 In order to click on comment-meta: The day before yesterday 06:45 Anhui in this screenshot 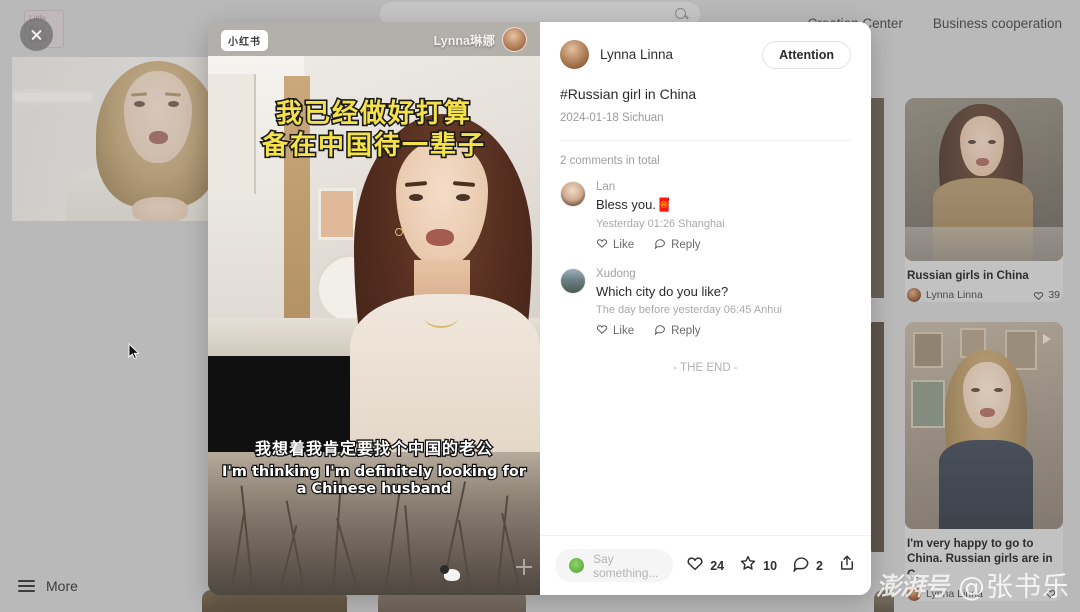, I will do `click(689, 310)`.